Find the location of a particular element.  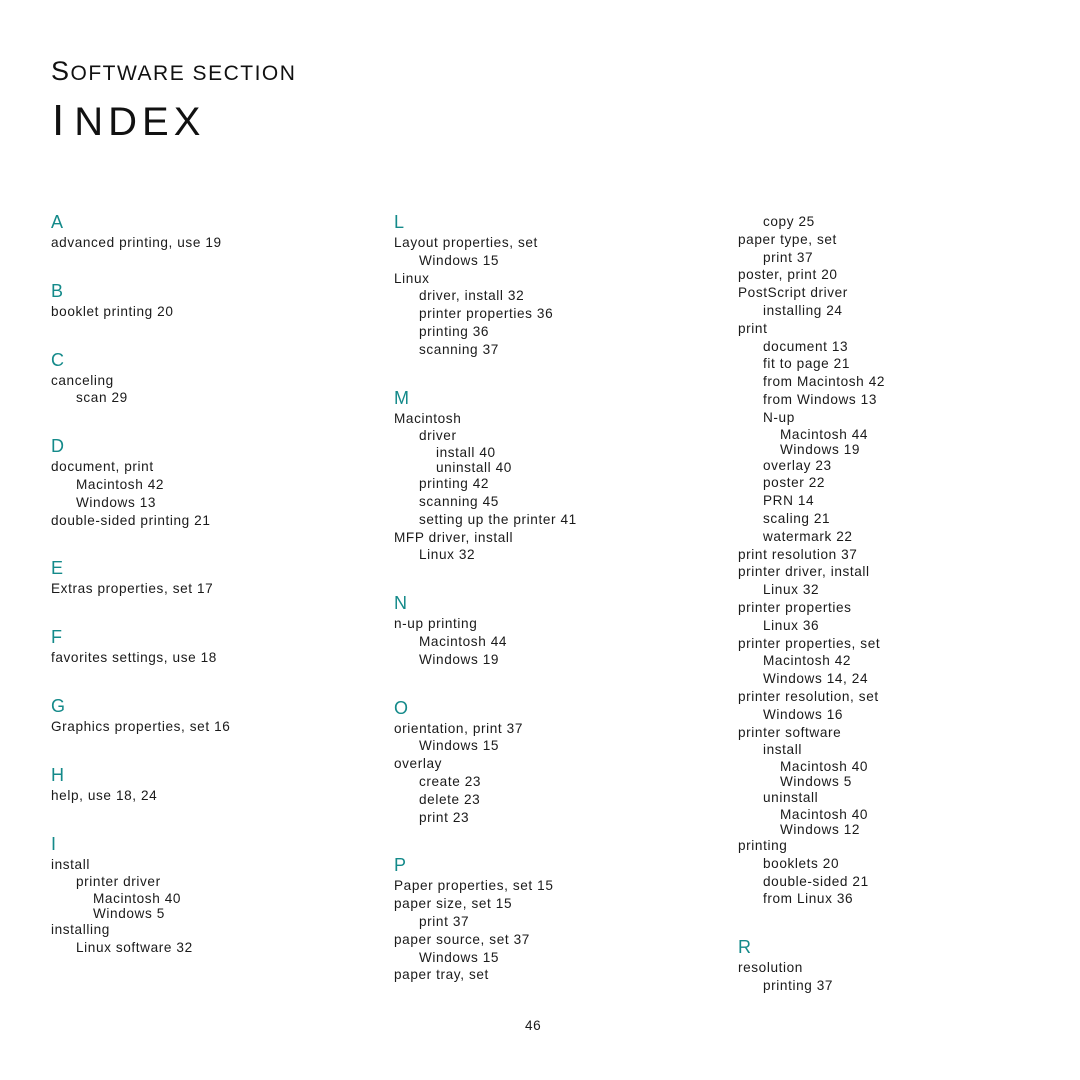

index-entry: printing is located at coordinates (763, 845).